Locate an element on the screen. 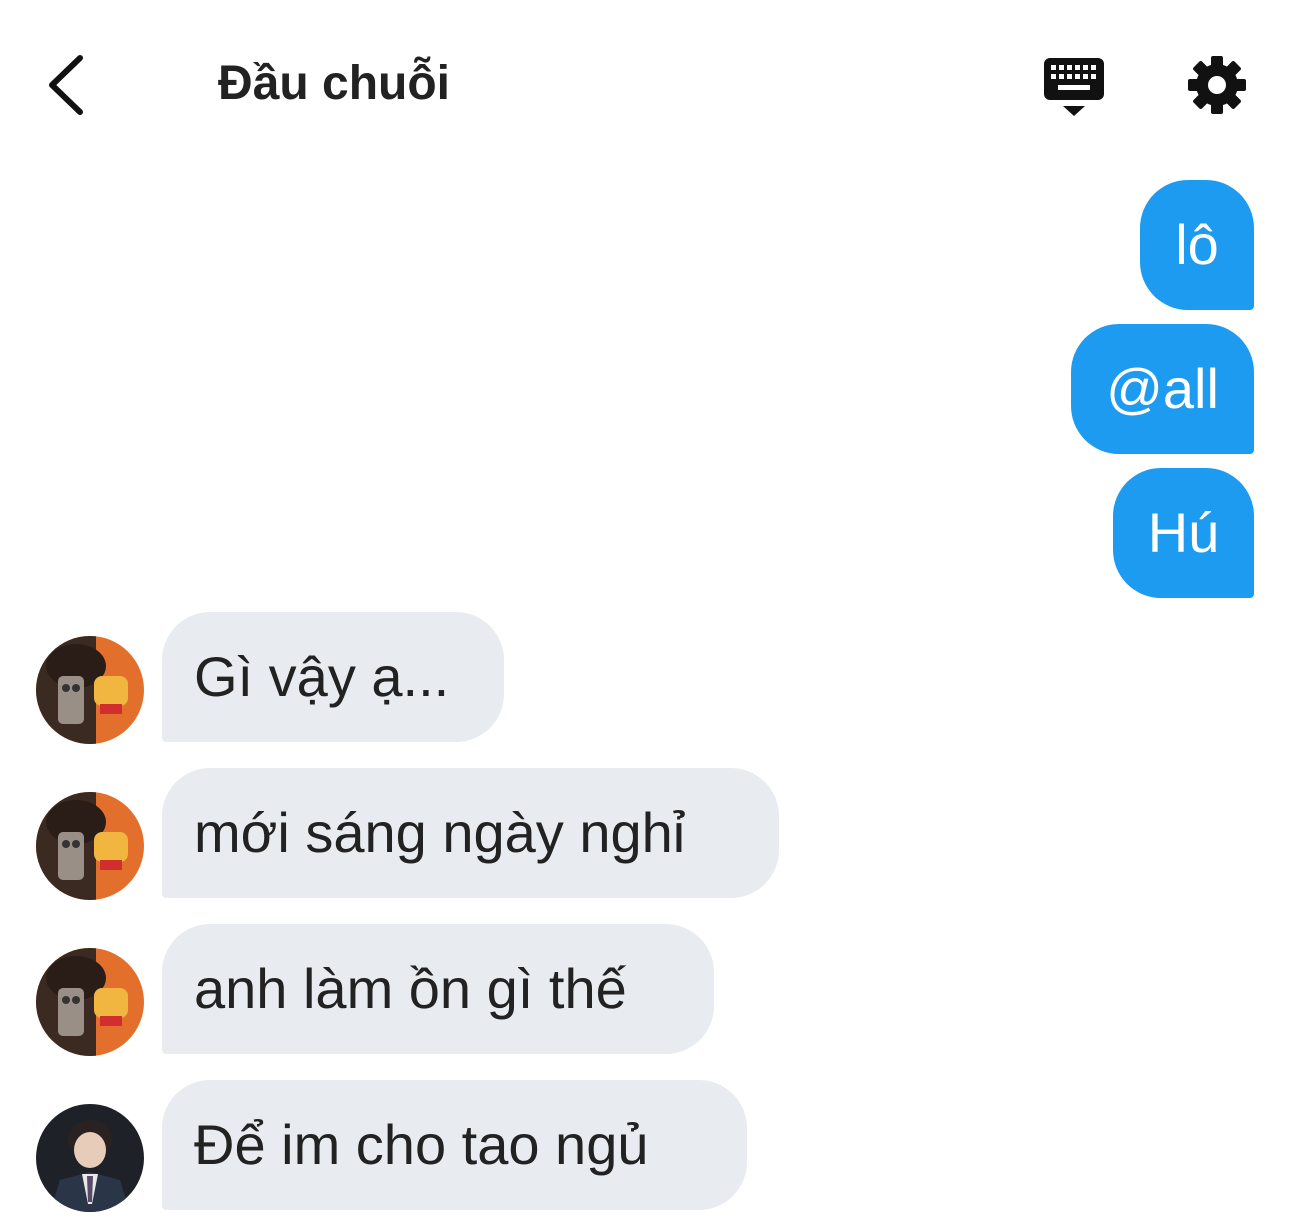 The width and height of the screenshot is (1290, 1227). back-button is located at coordinates (70, 85).